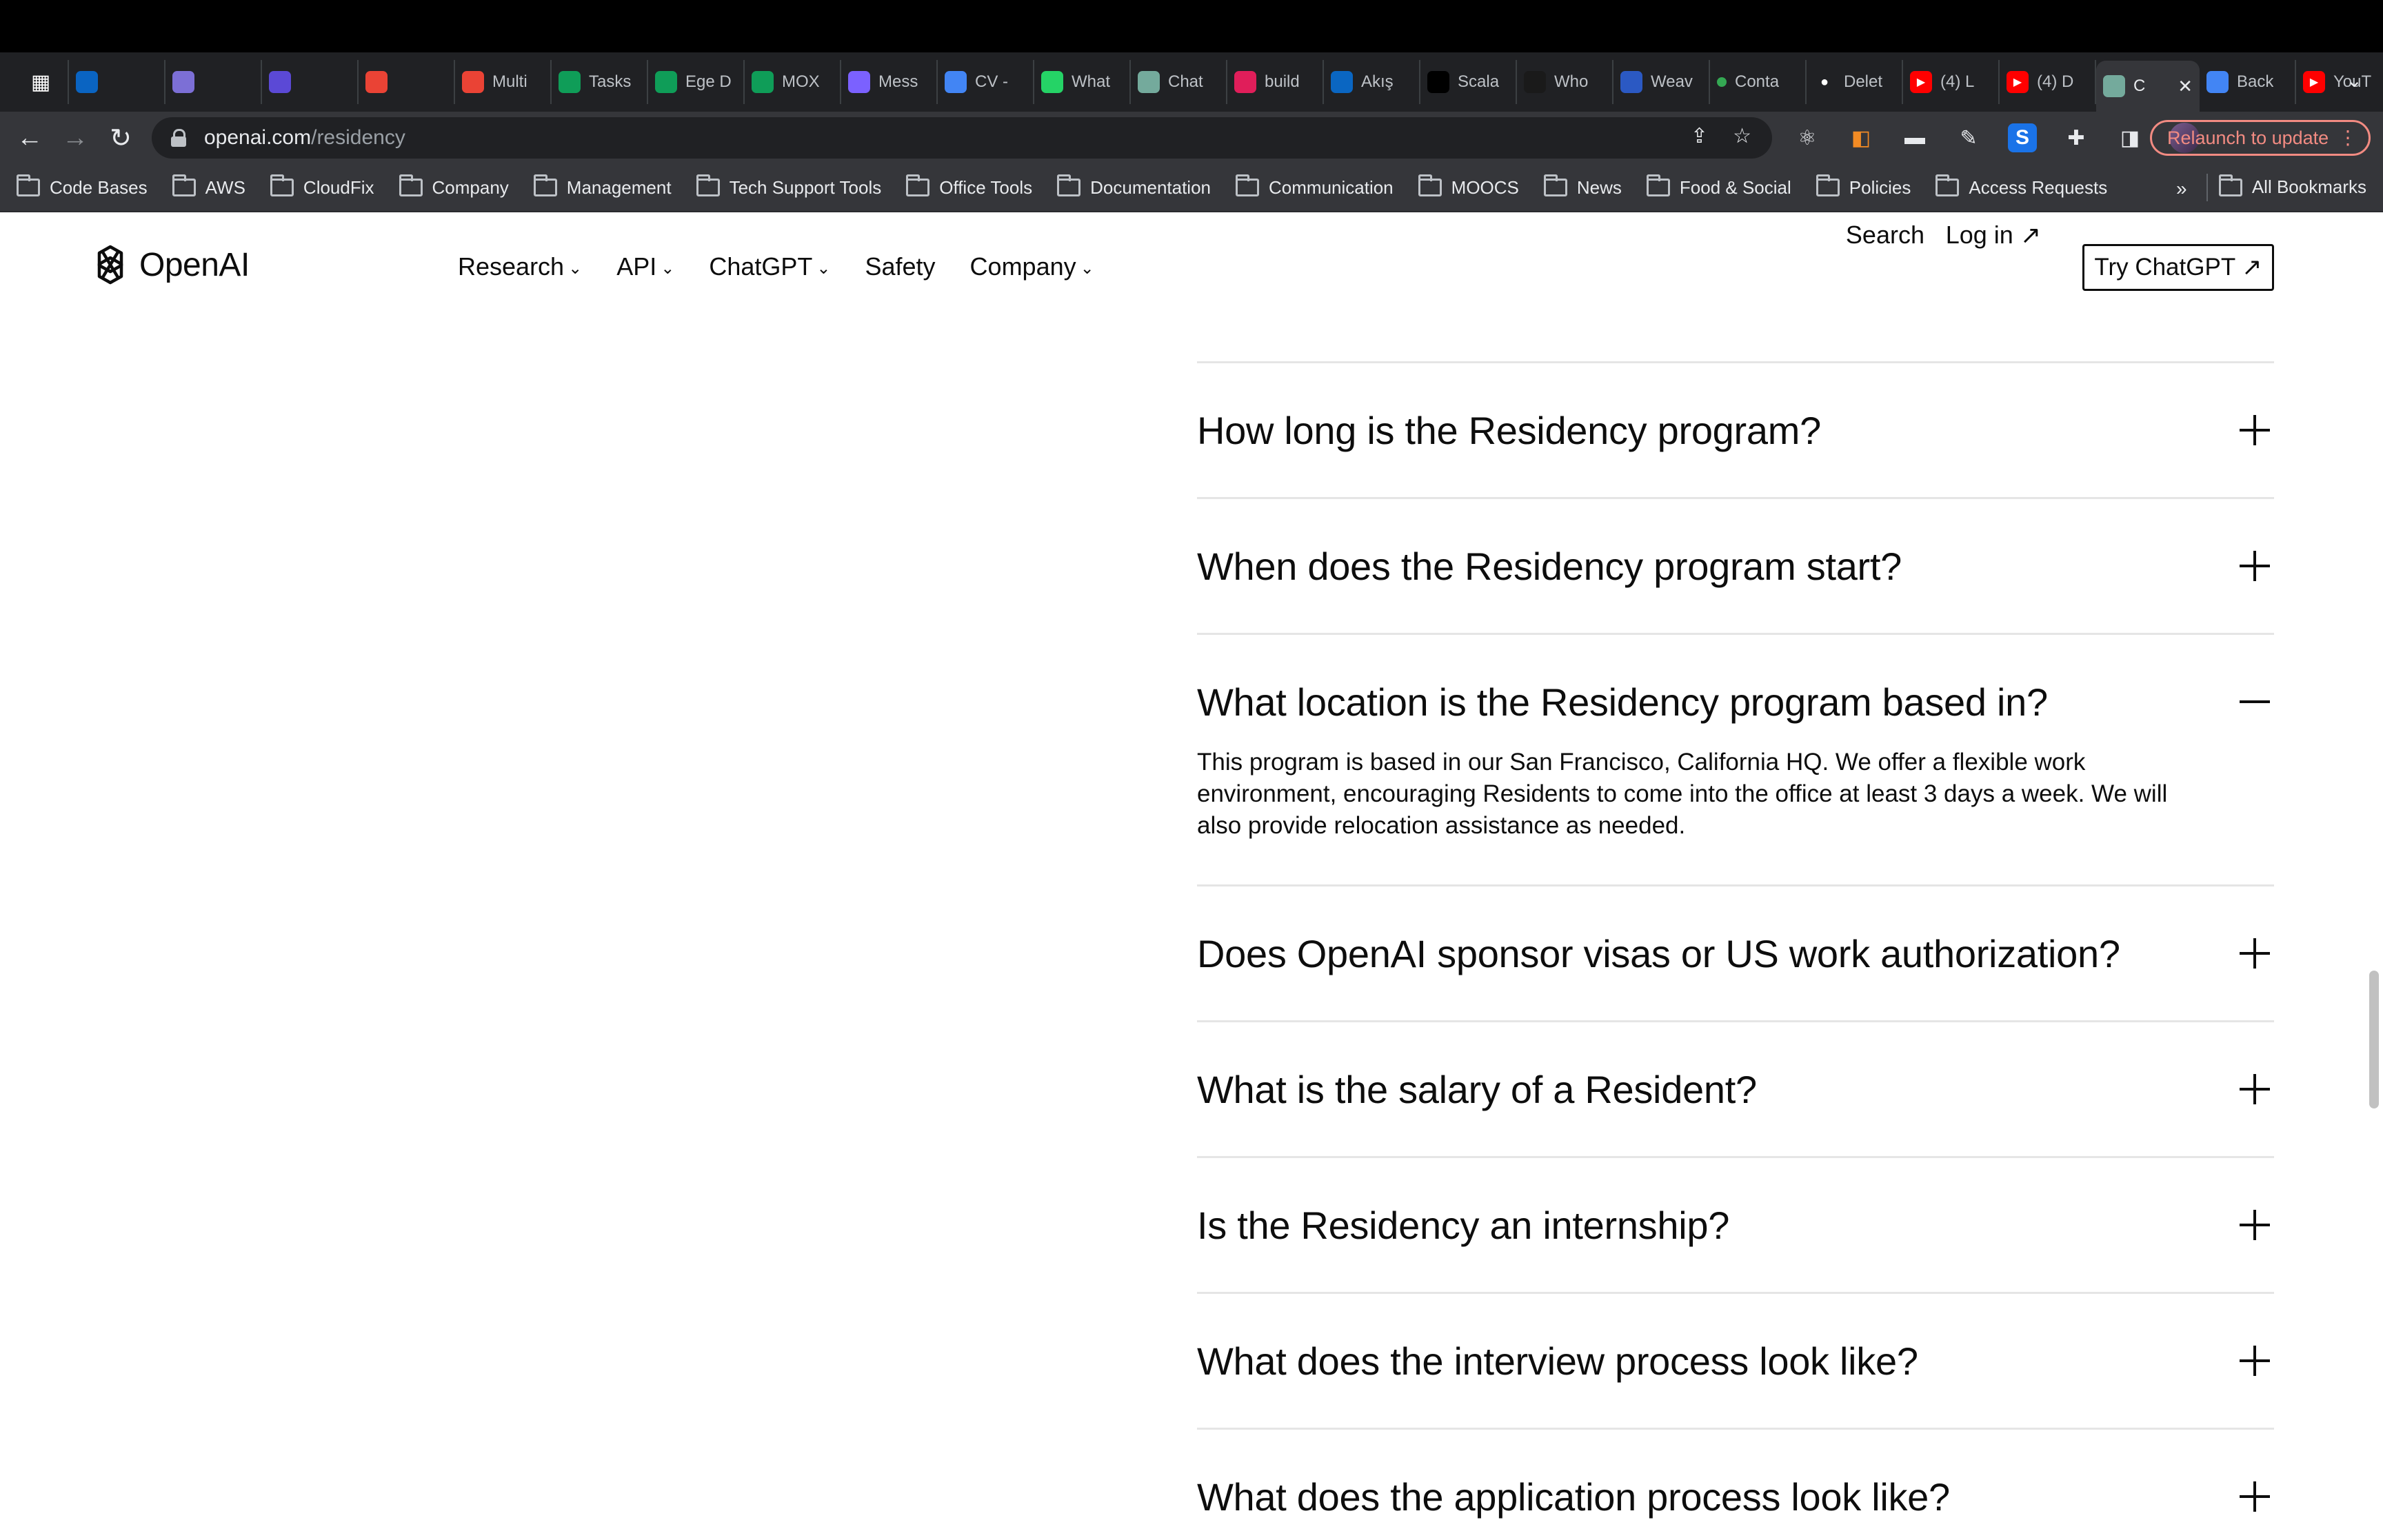 The height and width of the screenshot is (1540, 2383). What do you see at coordinates (889, 82) in the screenshot?
I see `browser-tab: Mess` at bounding box center [889, 82].